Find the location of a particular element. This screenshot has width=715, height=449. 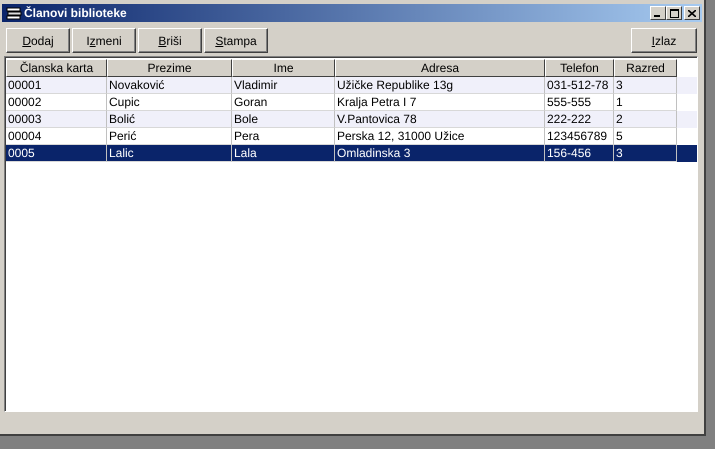

column-header: Adresa is located at coordinates (440, 68).